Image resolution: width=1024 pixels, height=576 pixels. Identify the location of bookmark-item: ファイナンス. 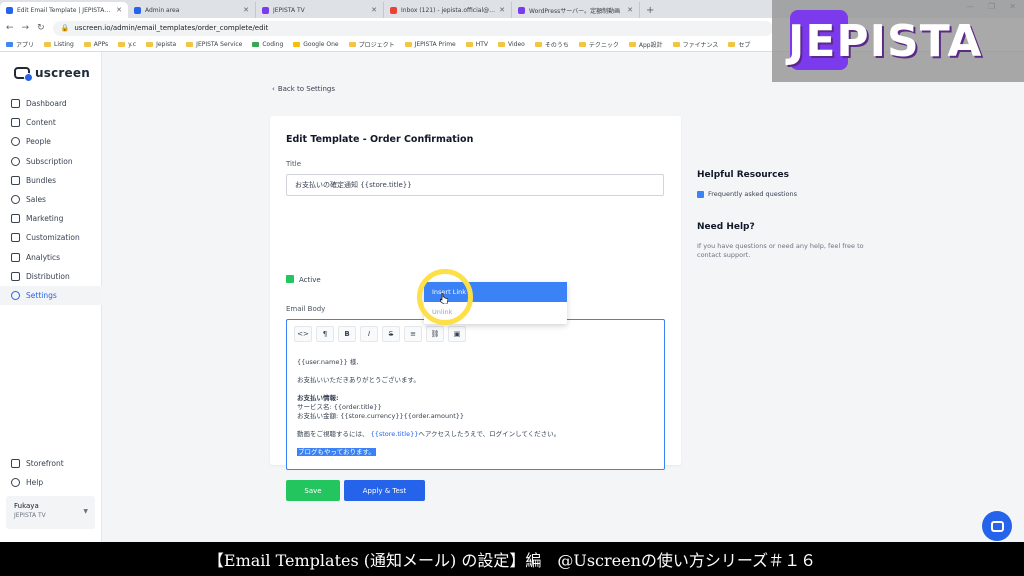
(695, 44).